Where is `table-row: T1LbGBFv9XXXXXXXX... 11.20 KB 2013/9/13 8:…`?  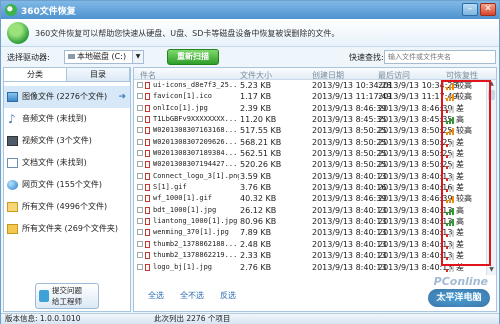 table-row: T1LbGBFv9XXXXXXXX... 11.20 KB 2013/9/13 8:… is located at coordinates (310, 119).